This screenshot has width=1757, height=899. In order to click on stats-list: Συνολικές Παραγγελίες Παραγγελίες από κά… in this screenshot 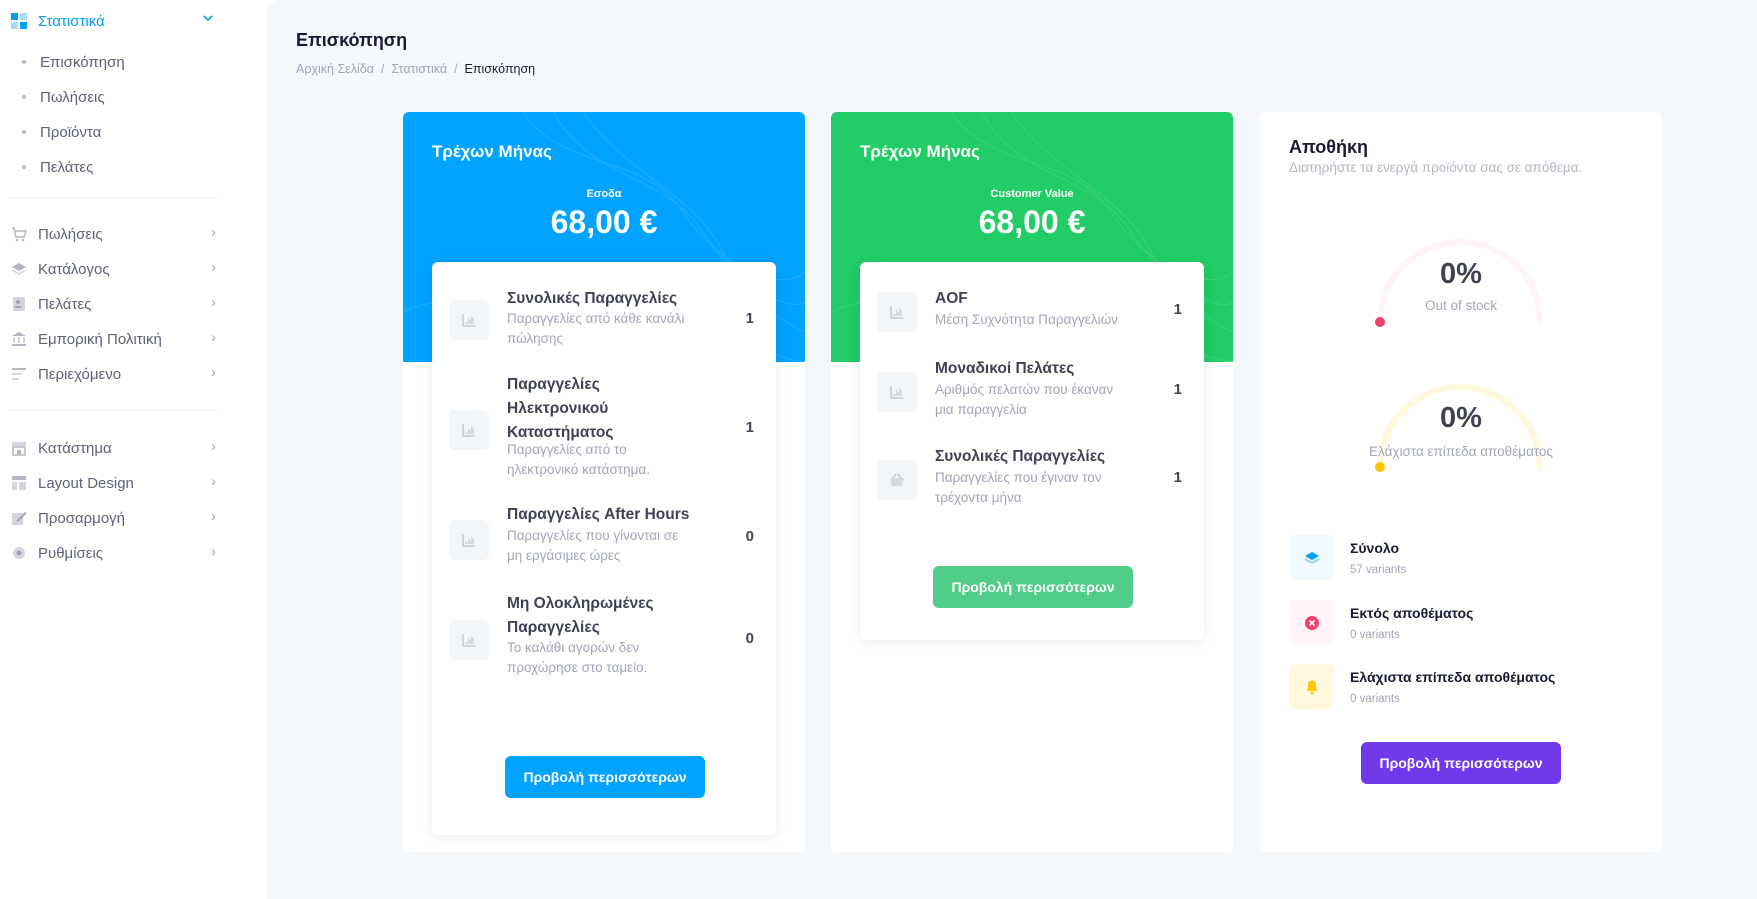, I will do `click(604, 548)`.